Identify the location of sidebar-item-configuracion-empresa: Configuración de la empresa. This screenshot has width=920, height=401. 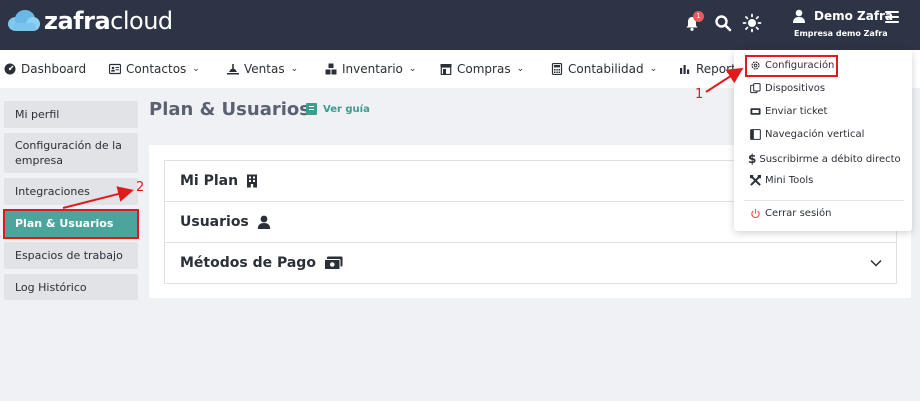
(71, 153).